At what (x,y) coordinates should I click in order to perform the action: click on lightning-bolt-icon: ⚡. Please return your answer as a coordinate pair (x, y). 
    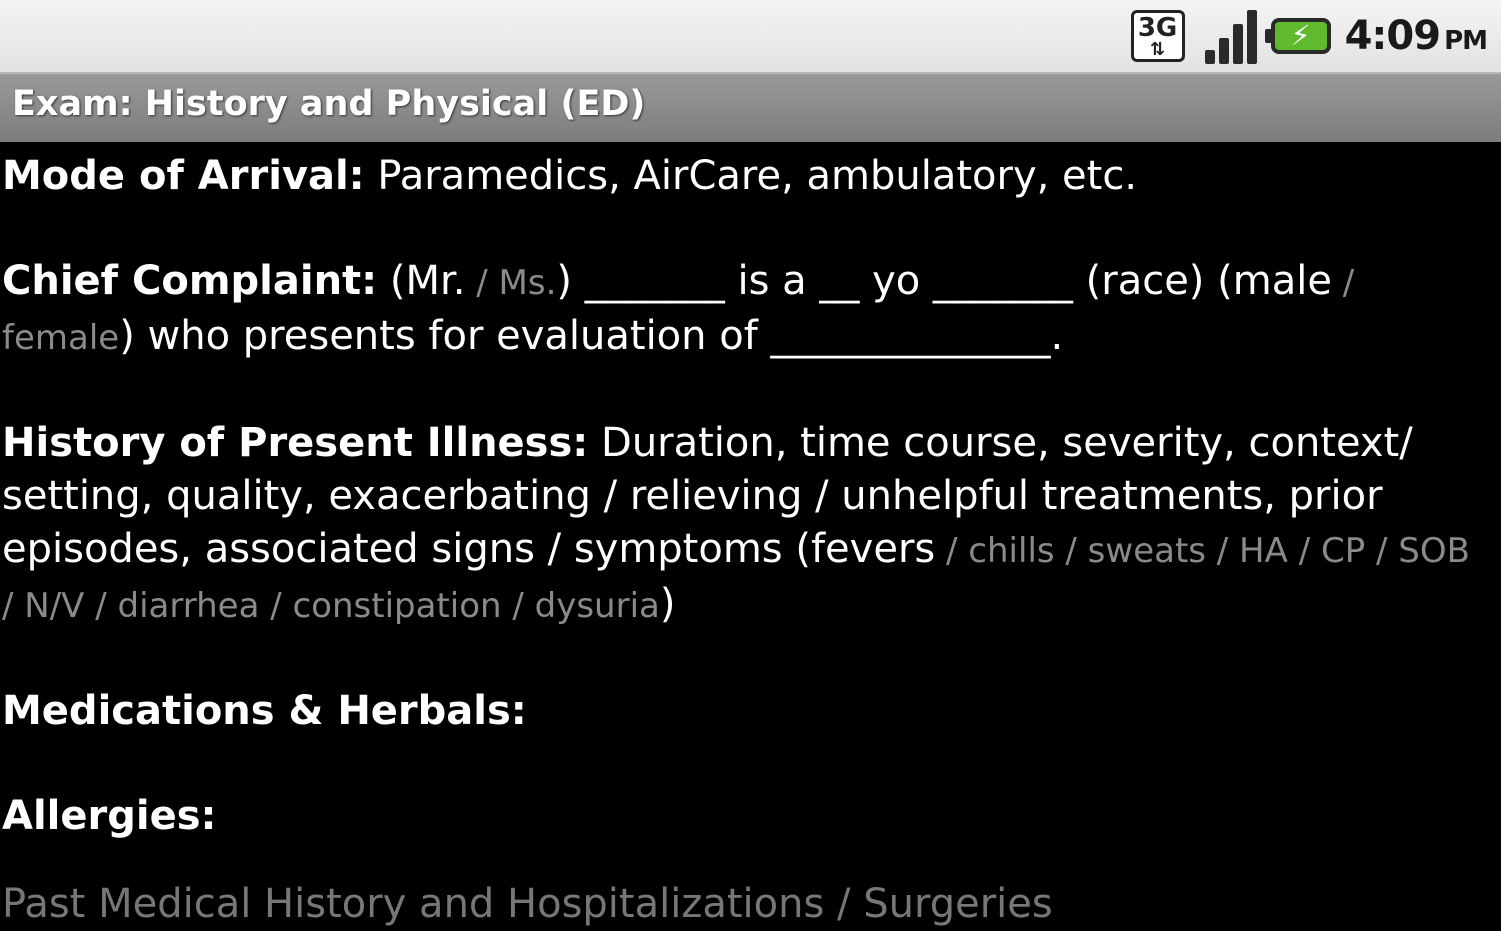
    Looking at the image, I should click on (1300, 35).